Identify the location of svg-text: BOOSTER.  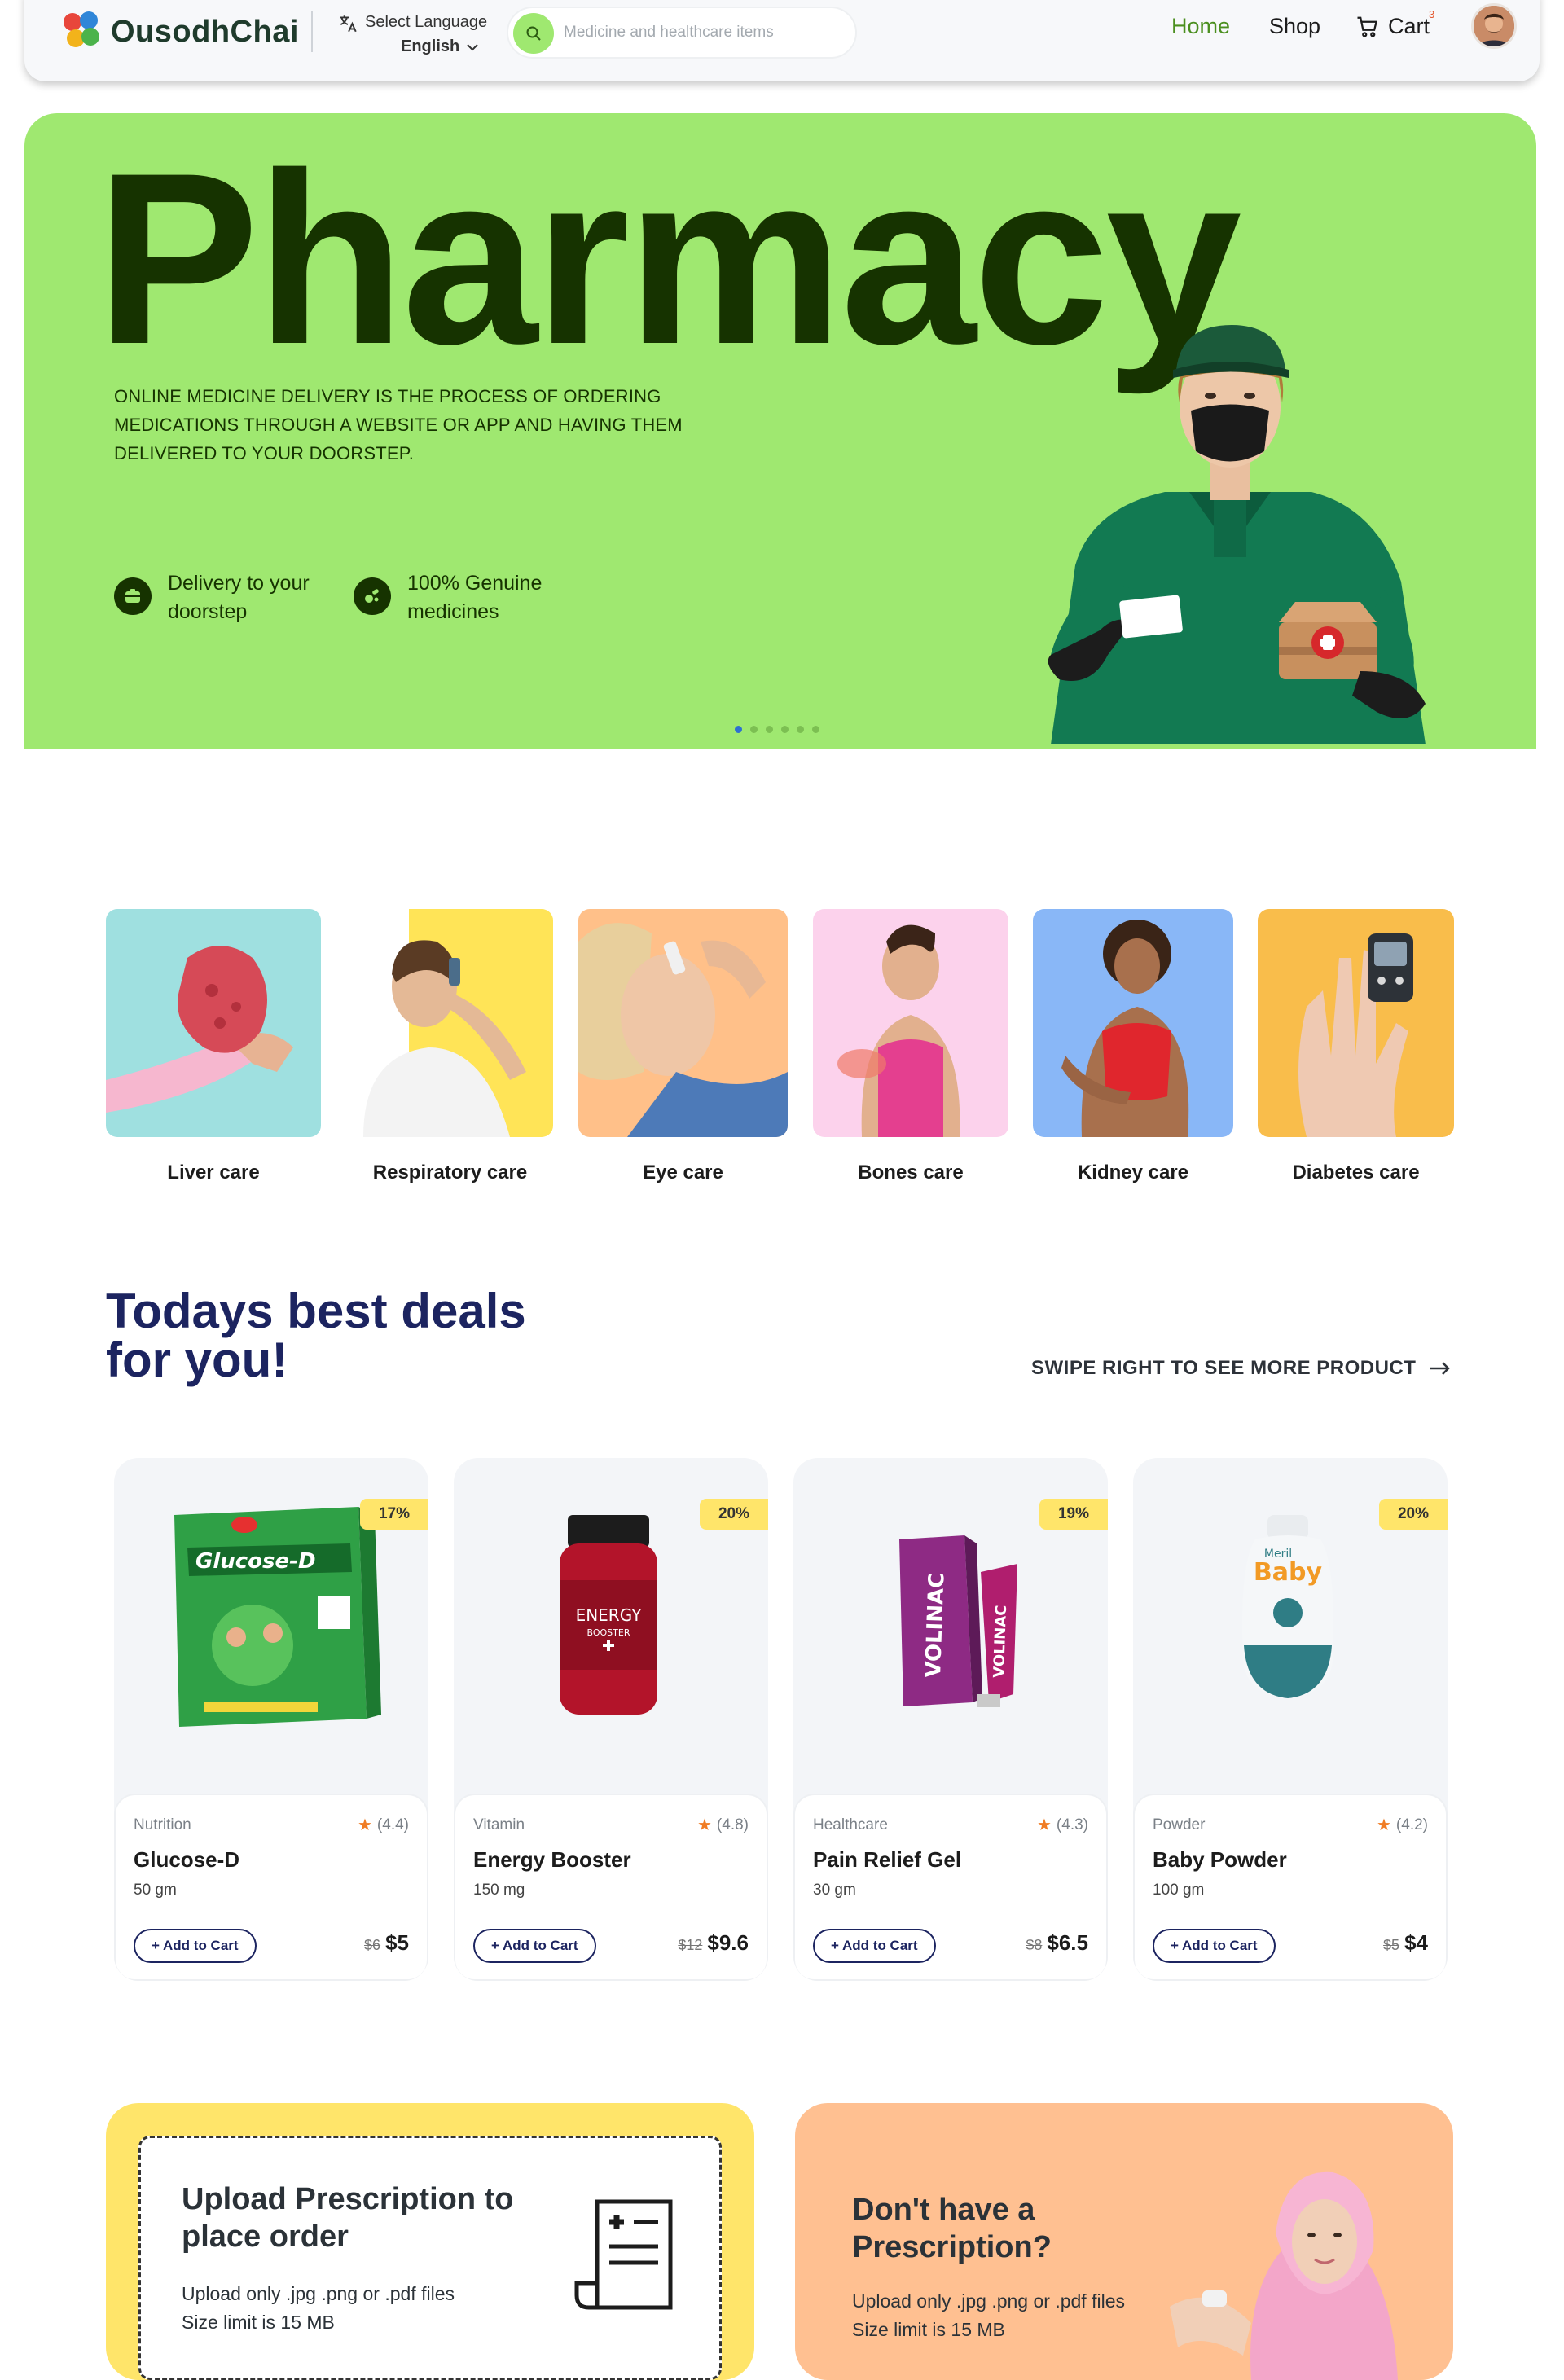
(608, 1633).